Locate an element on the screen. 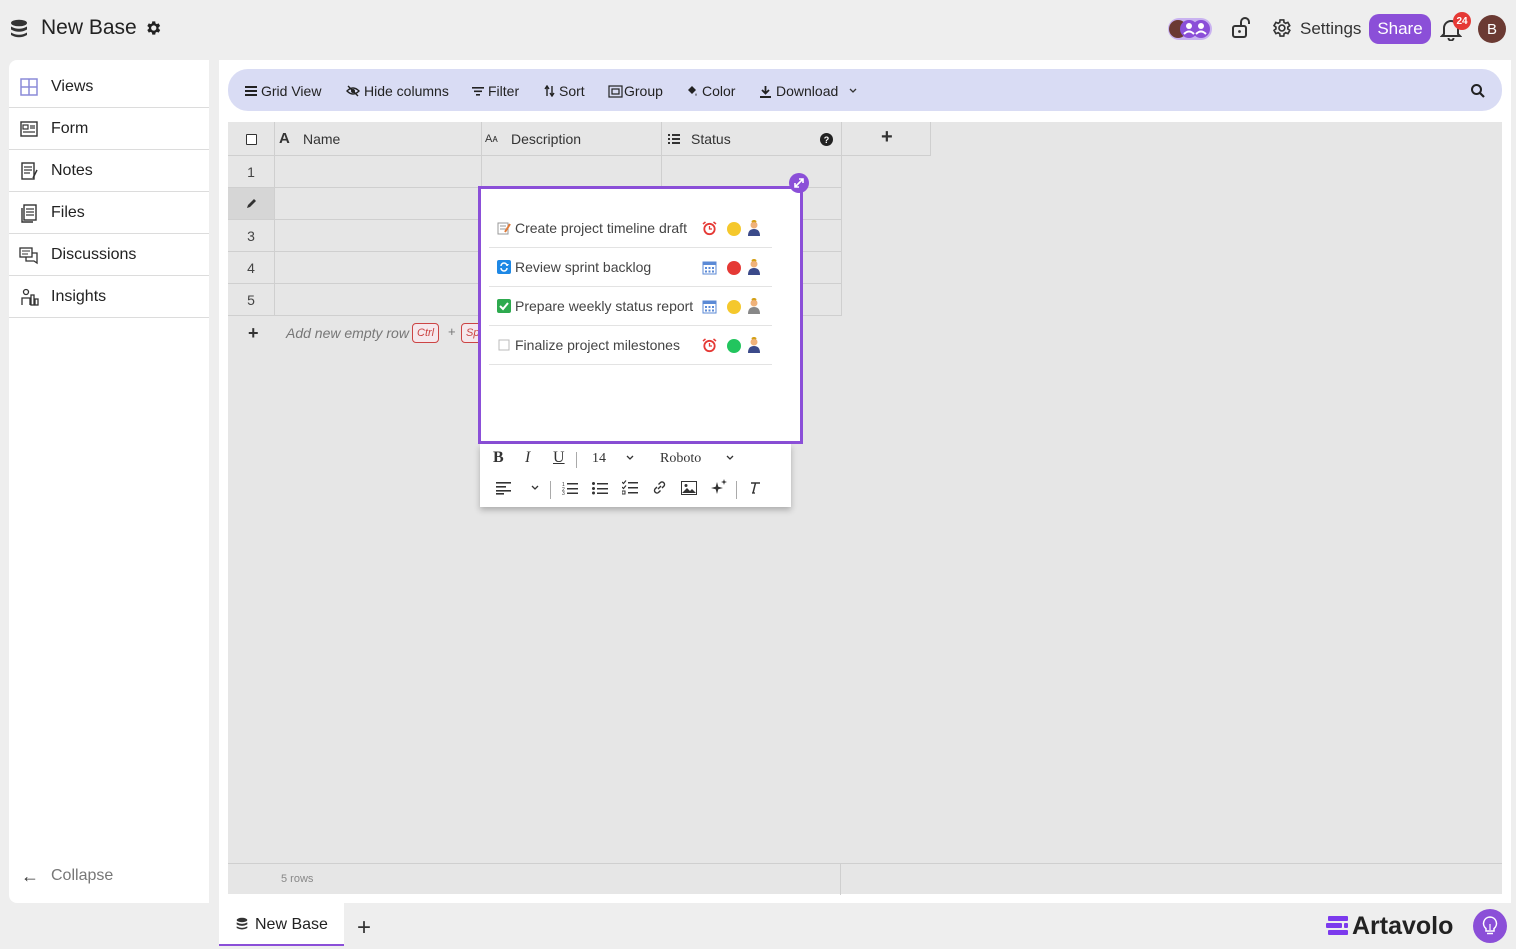  share-button: Share is located at coordinates (1400, 29).